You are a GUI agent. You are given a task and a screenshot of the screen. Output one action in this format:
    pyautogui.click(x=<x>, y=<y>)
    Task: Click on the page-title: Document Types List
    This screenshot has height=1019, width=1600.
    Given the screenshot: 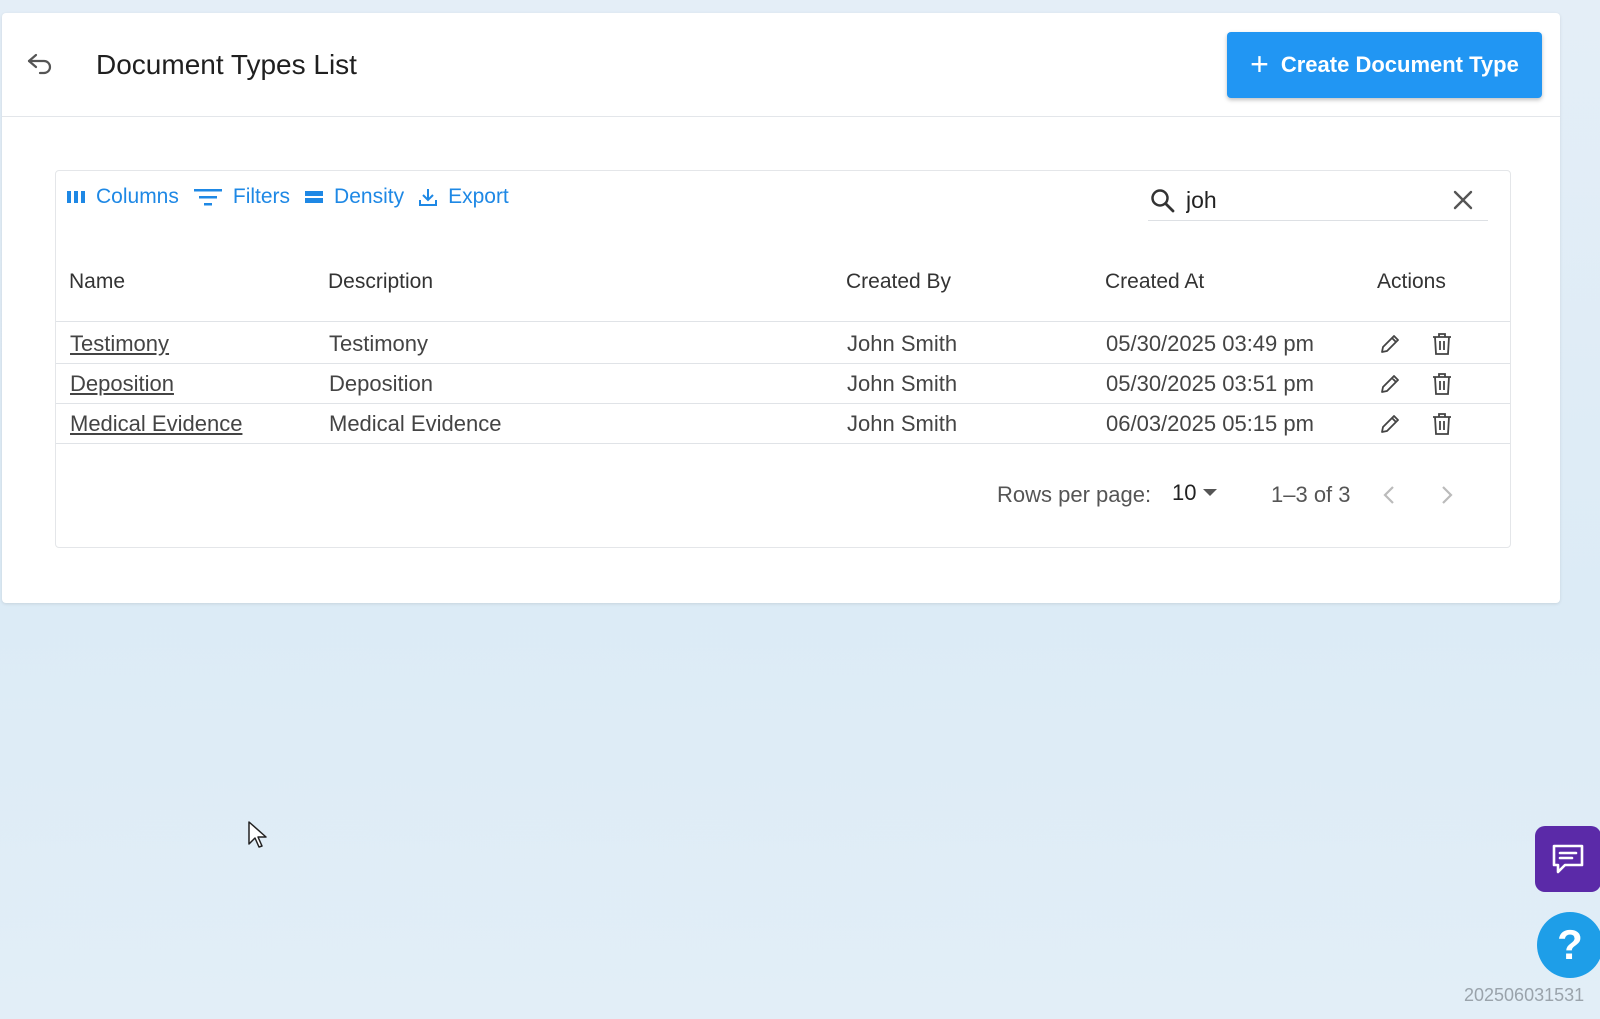 What is the action you would take?
    pyautogui.click(x=226, y=64)
    